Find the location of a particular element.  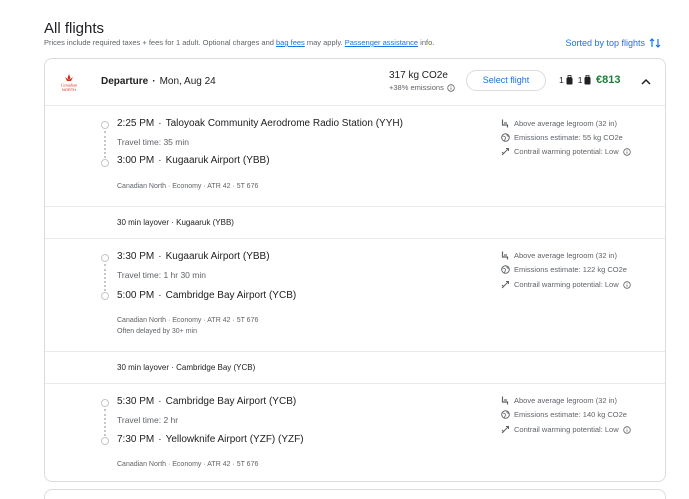

disclaimer-text-end: info. is located at coordinates (426, 42).